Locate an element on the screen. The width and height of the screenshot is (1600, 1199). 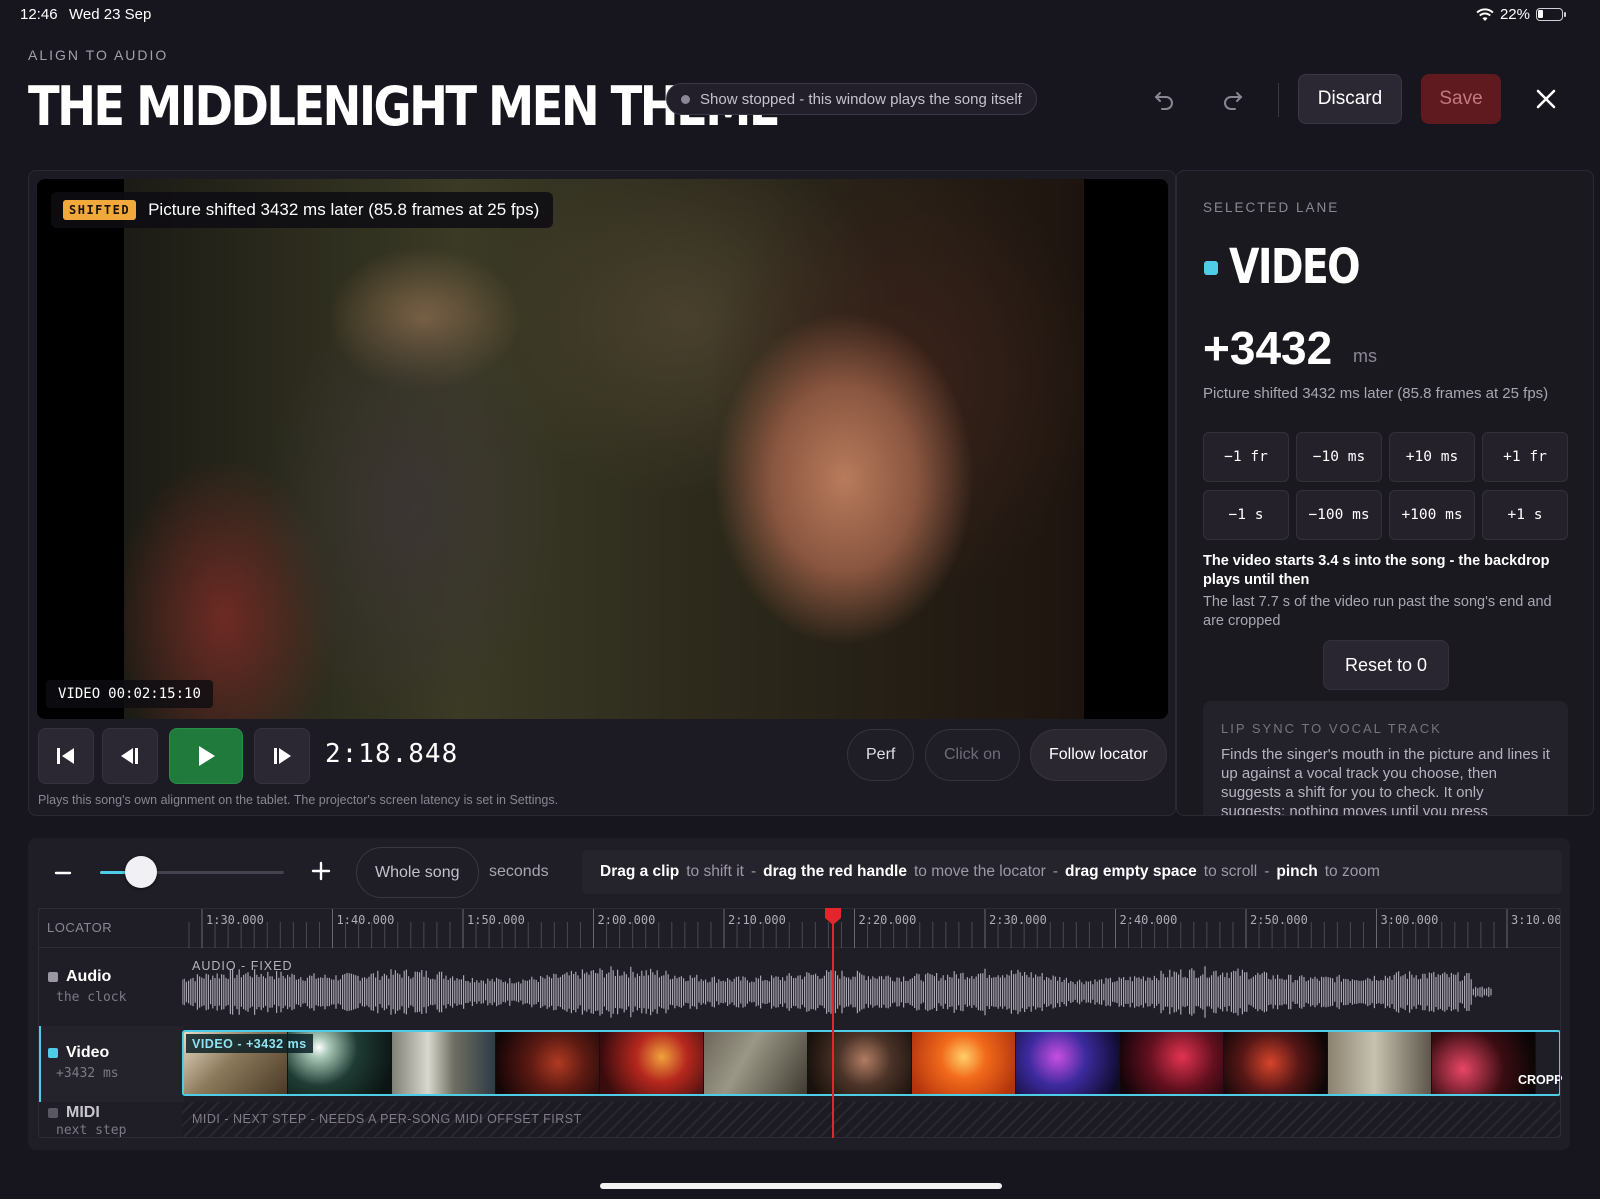
hint-strong: drag the red handle is located at coordinates (835, 871).